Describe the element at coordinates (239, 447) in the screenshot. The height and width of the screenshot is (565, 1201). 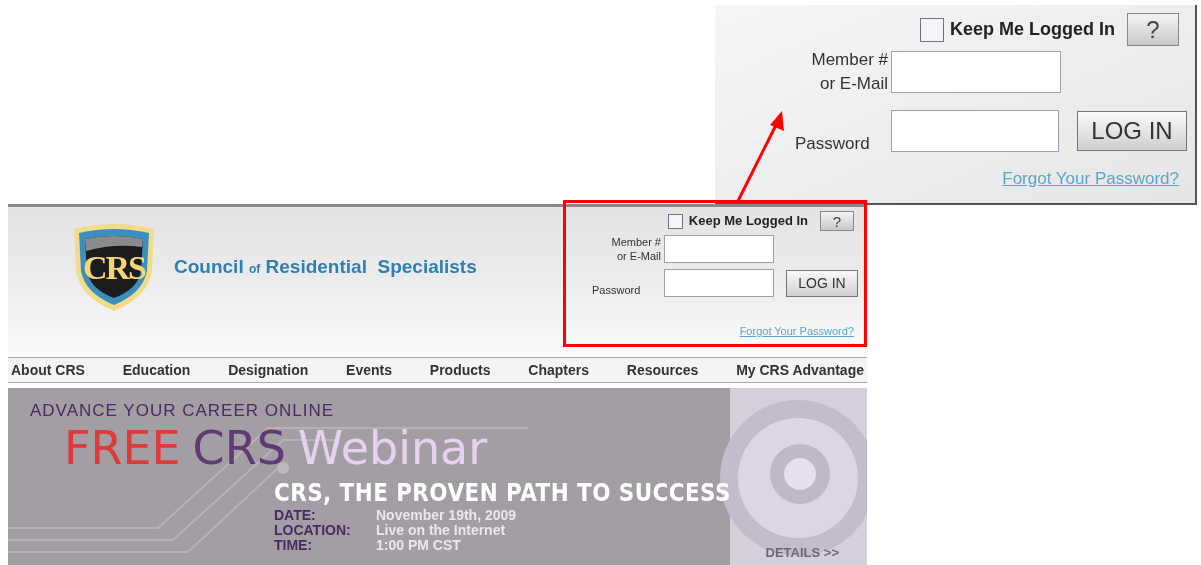
I see `banner-title-word: CRS` at that location.